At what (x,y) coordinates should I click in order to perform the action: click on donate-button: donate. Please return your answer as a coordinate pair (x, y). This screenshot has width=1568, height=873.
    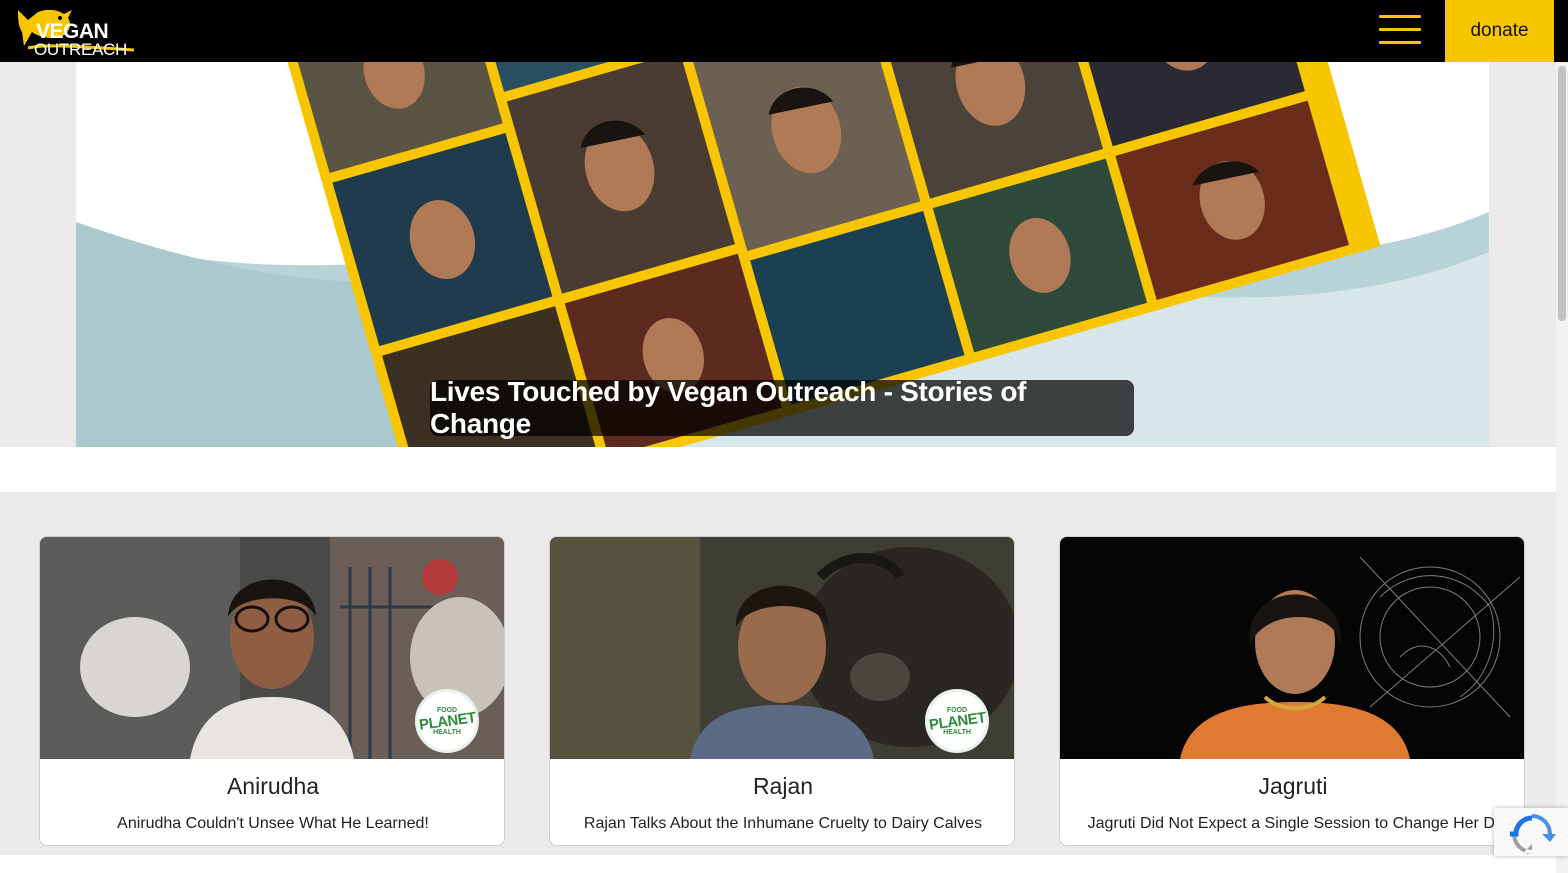
    Looking at the image, I should click on (1499, 31).